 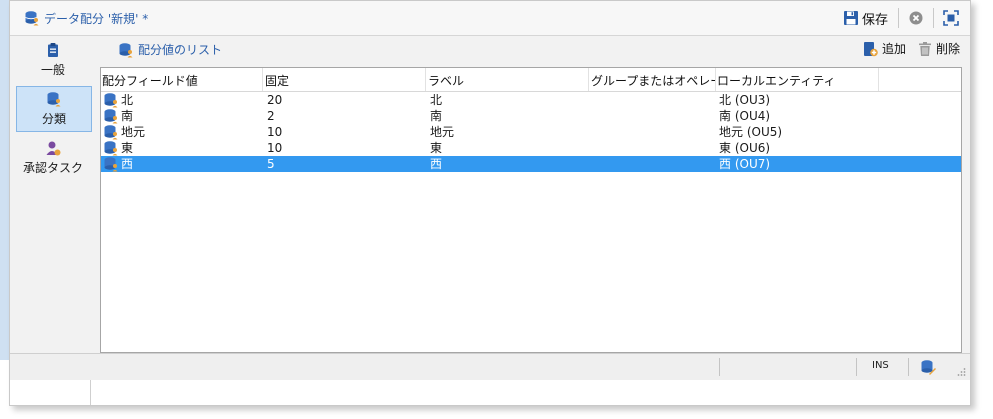 I want to click on bottom-divider, so click(x=90, y=392).